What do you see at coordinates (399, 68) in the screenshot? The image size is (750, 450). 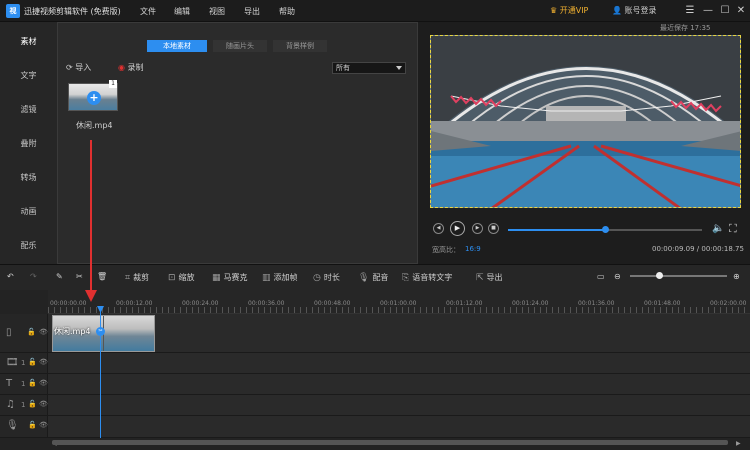 I see `chevron-down-icon` at bounding box center [399, 68].